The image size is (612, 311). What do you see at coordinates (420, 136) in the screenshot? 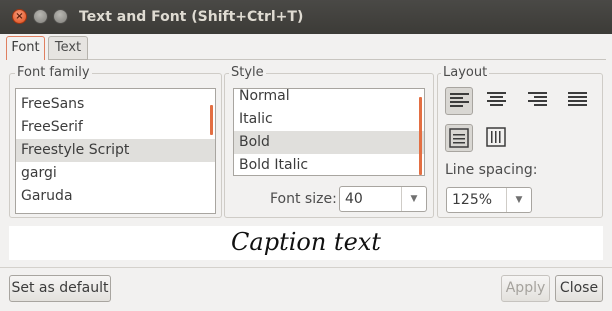
I see `style-scrollbar` at bounding box center [420, 136].